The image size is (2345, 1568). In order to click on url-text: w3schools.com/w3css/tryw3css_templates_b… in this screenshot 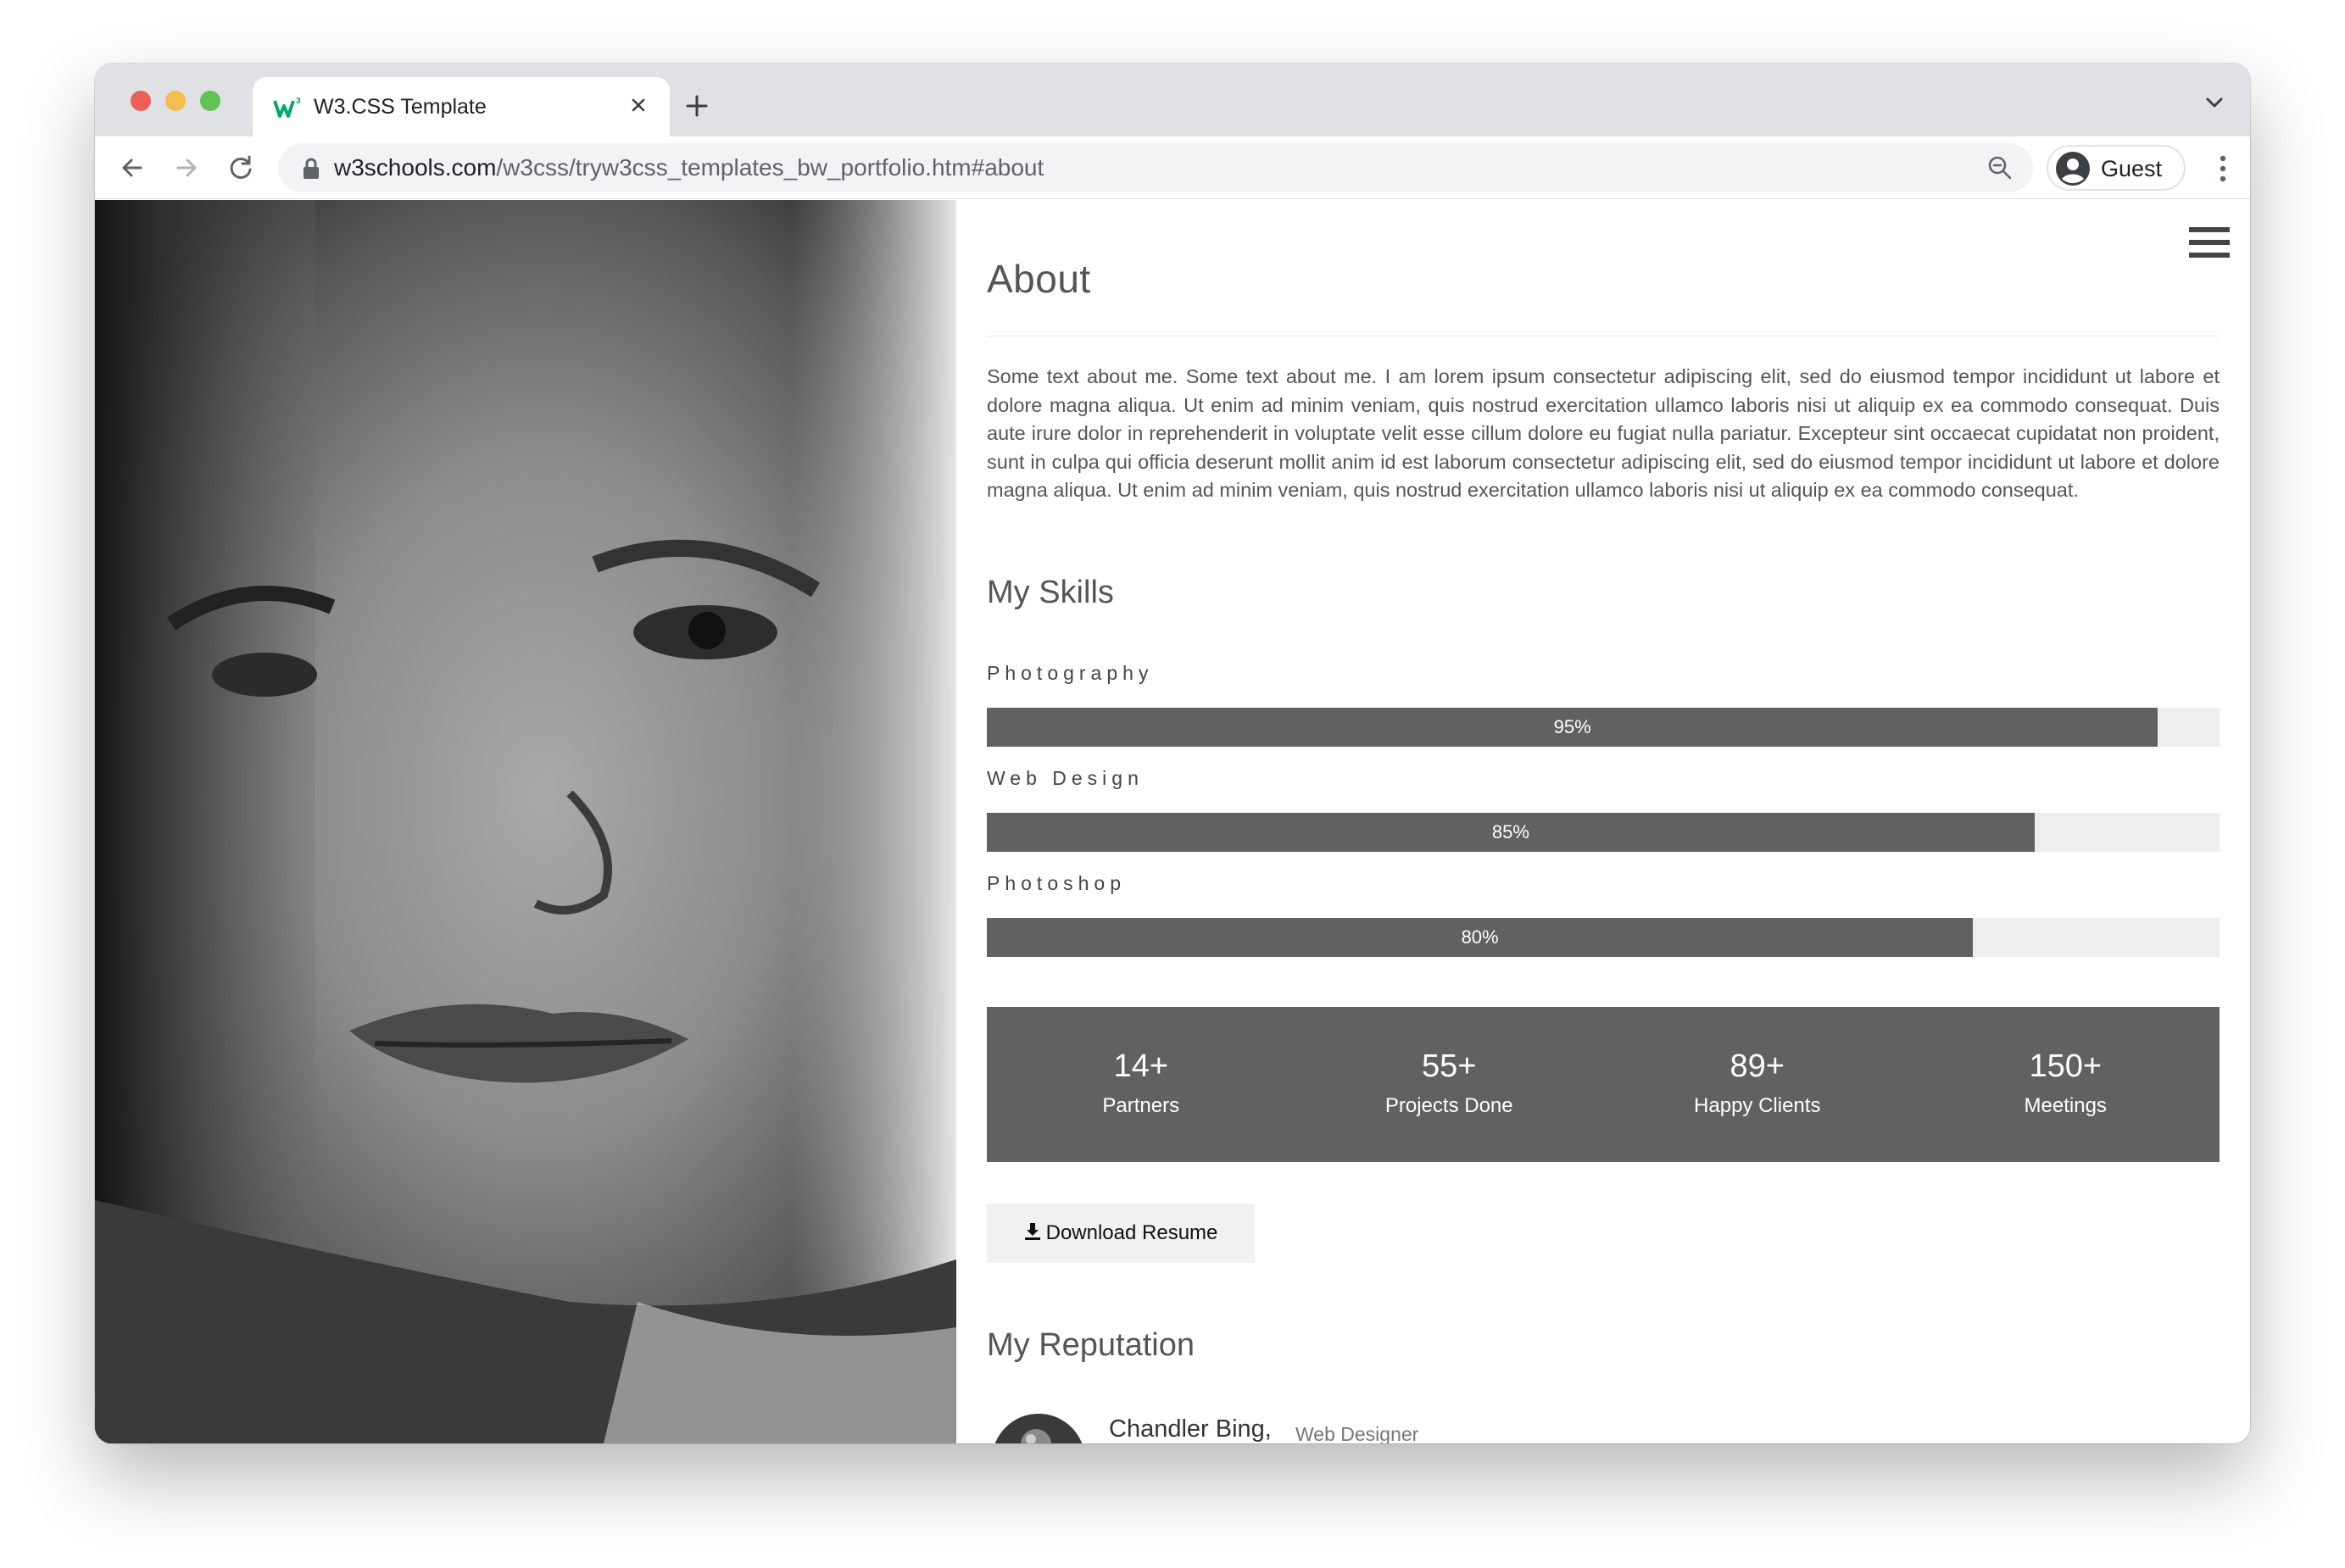, I will do `click(689, 167)`.